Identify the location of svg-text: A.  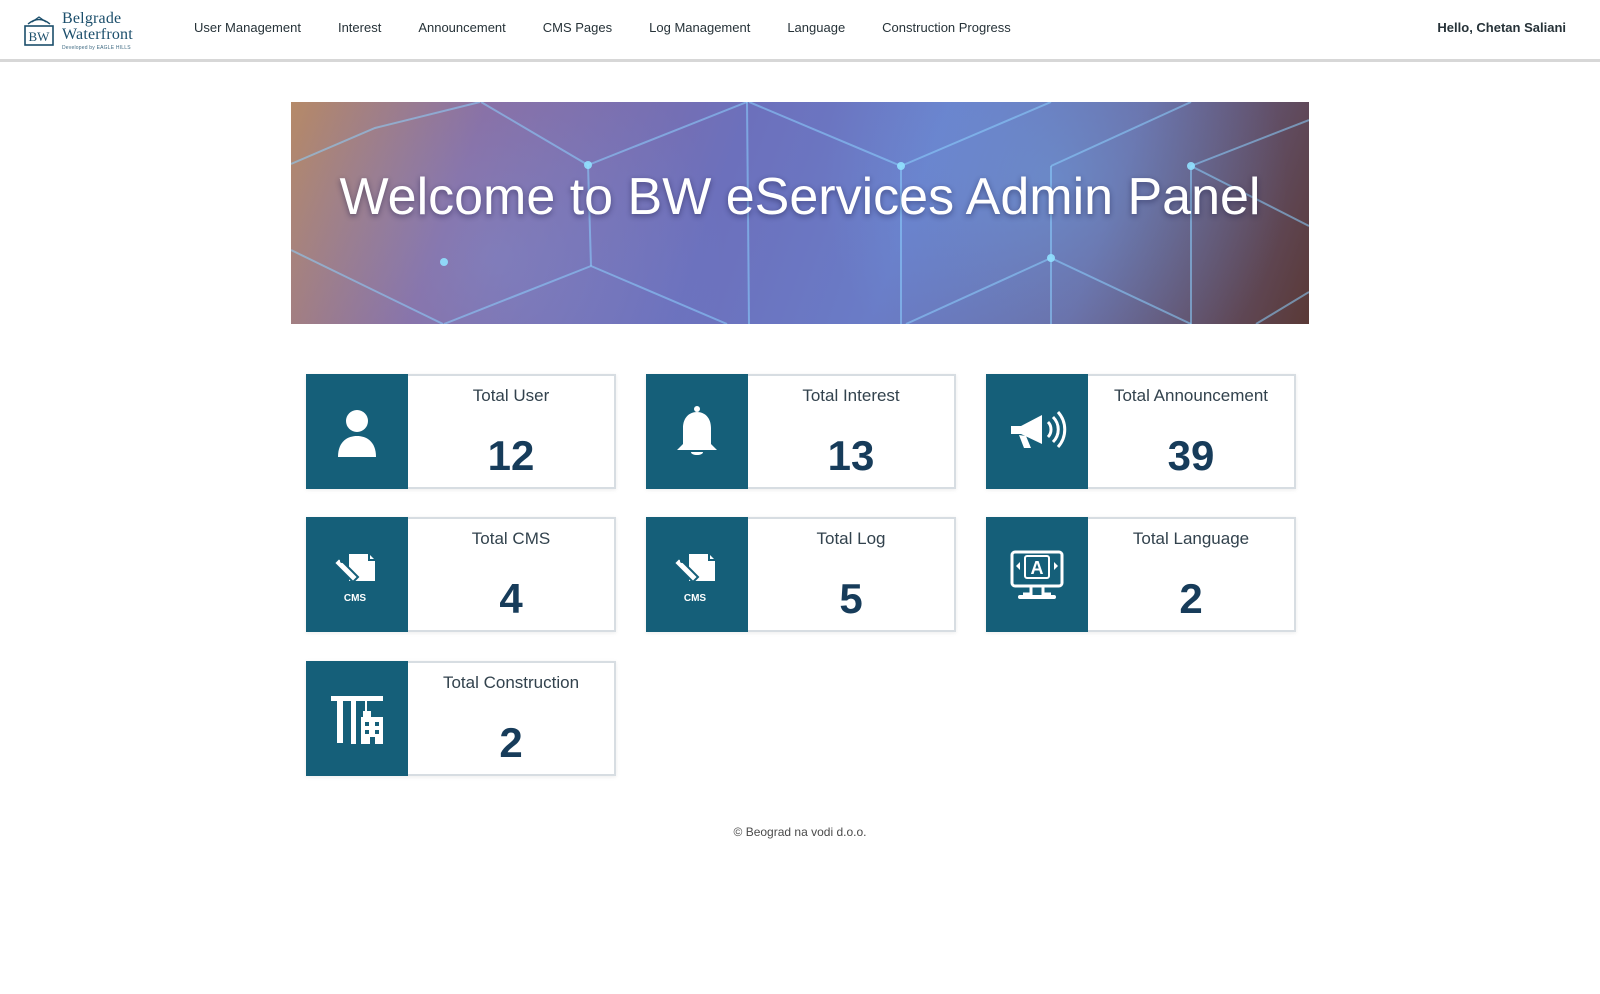
(1037, 568).